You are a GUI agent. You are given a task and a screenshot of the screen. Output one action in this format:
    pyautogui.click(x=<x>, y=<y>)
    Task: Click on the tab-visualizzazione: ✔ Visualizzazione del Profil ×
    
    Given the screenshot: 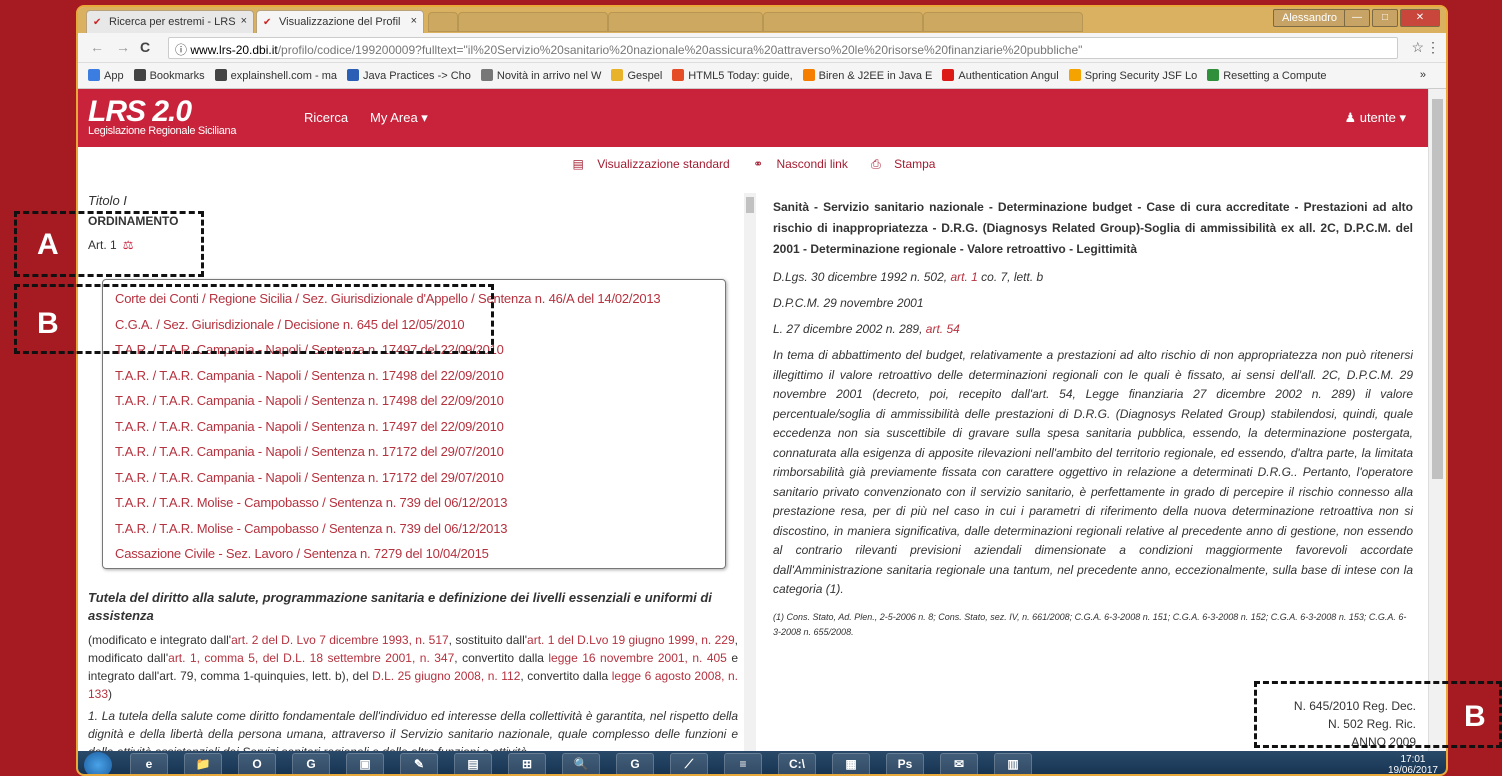 What is the action you would take?
    pyautogui.click(x=340, y=21)
    